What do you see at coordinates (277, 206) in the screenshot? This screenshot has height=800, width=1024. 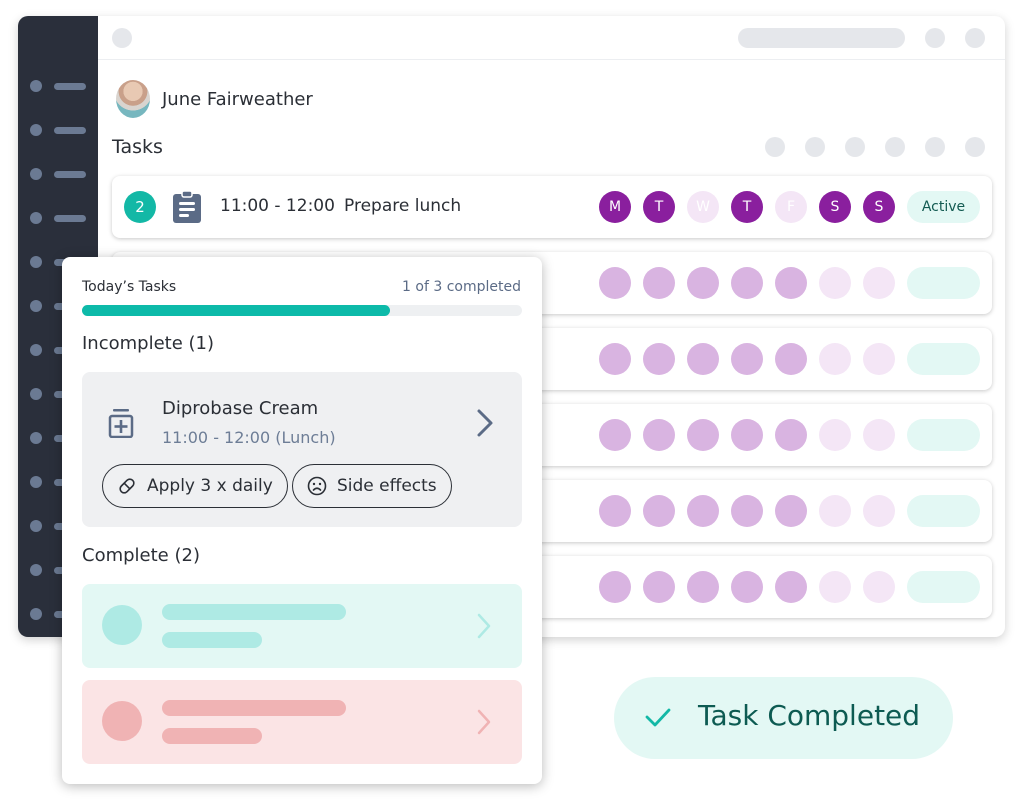 I see `task-time: 11:00 - 12:00` at bounding box center [277, 206].